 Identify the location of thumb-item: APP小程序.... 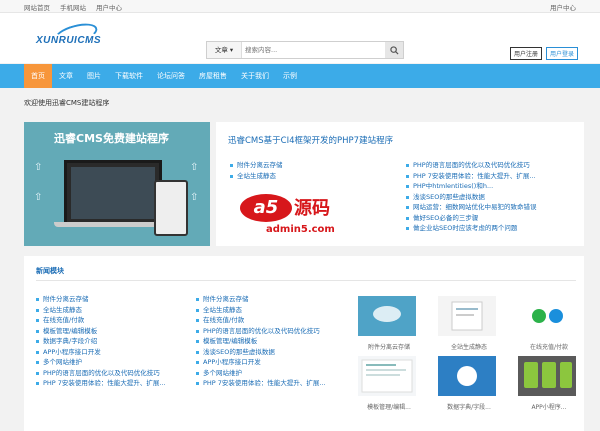
(549, 383).